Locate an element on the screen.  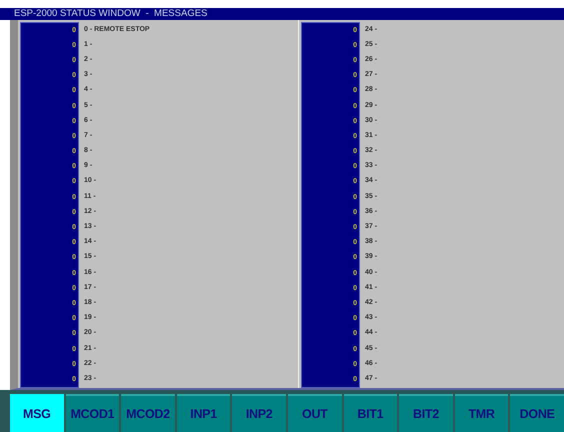
tab-button: INP1 is located at coordinates (203, 413).